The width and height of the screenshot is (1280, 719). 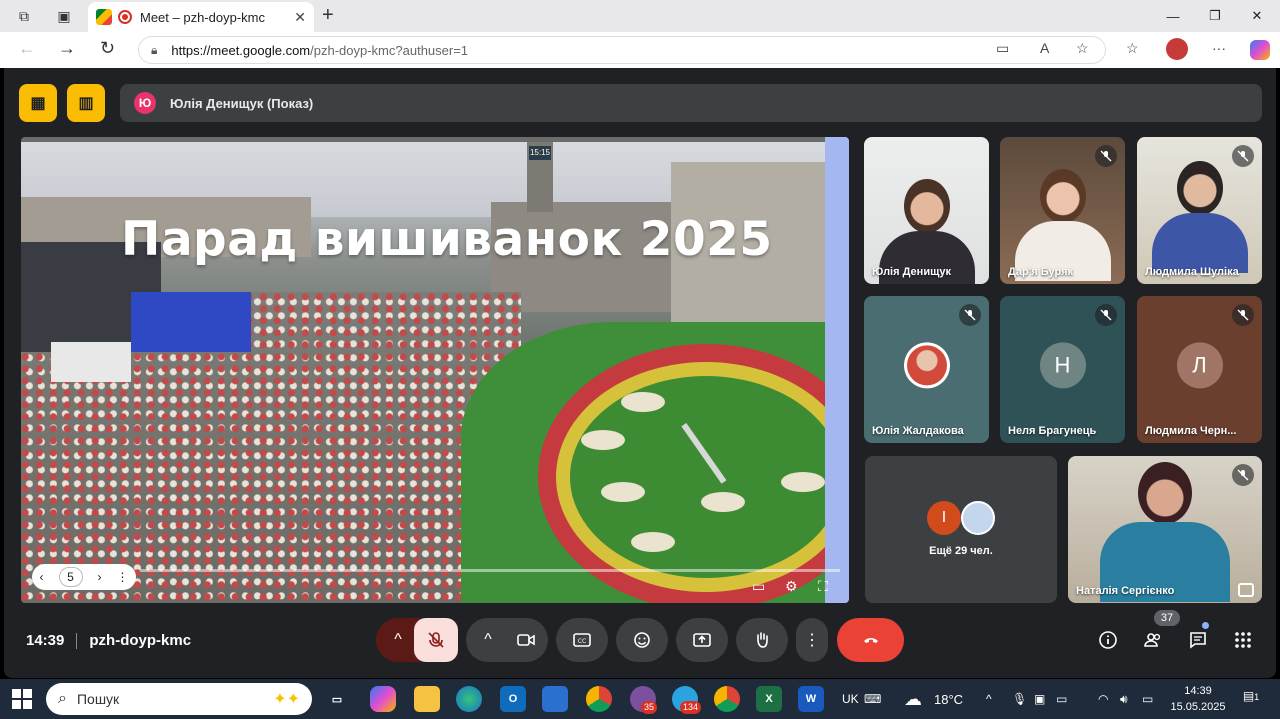 I want to click on emoji-button, so click(x=642, y=640).